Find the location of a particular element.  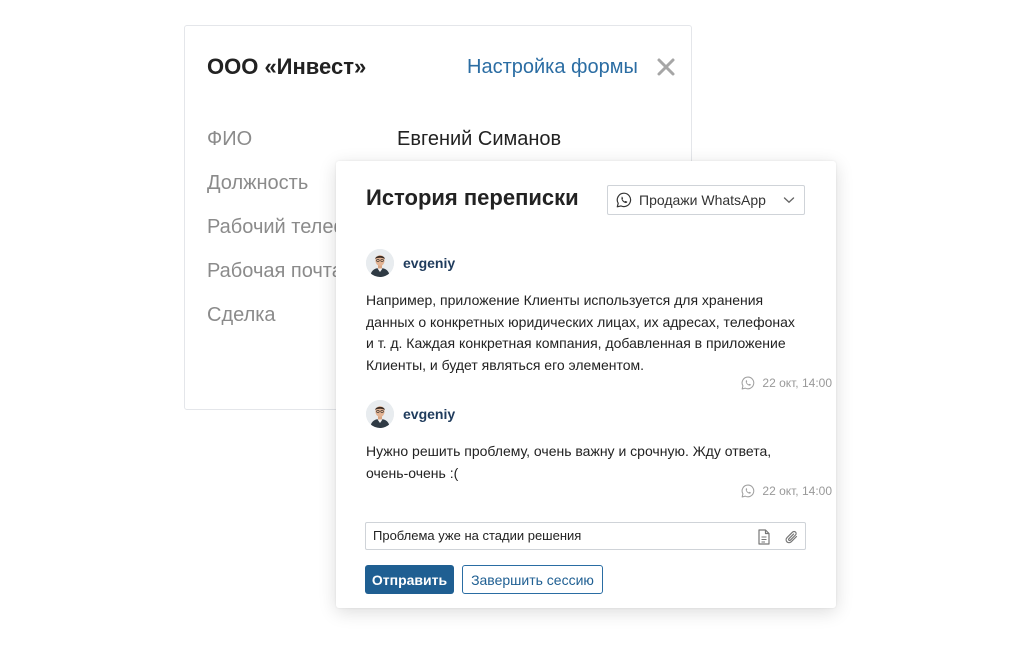

field-label-deal: Сделка is located at coordinates (241, 315).